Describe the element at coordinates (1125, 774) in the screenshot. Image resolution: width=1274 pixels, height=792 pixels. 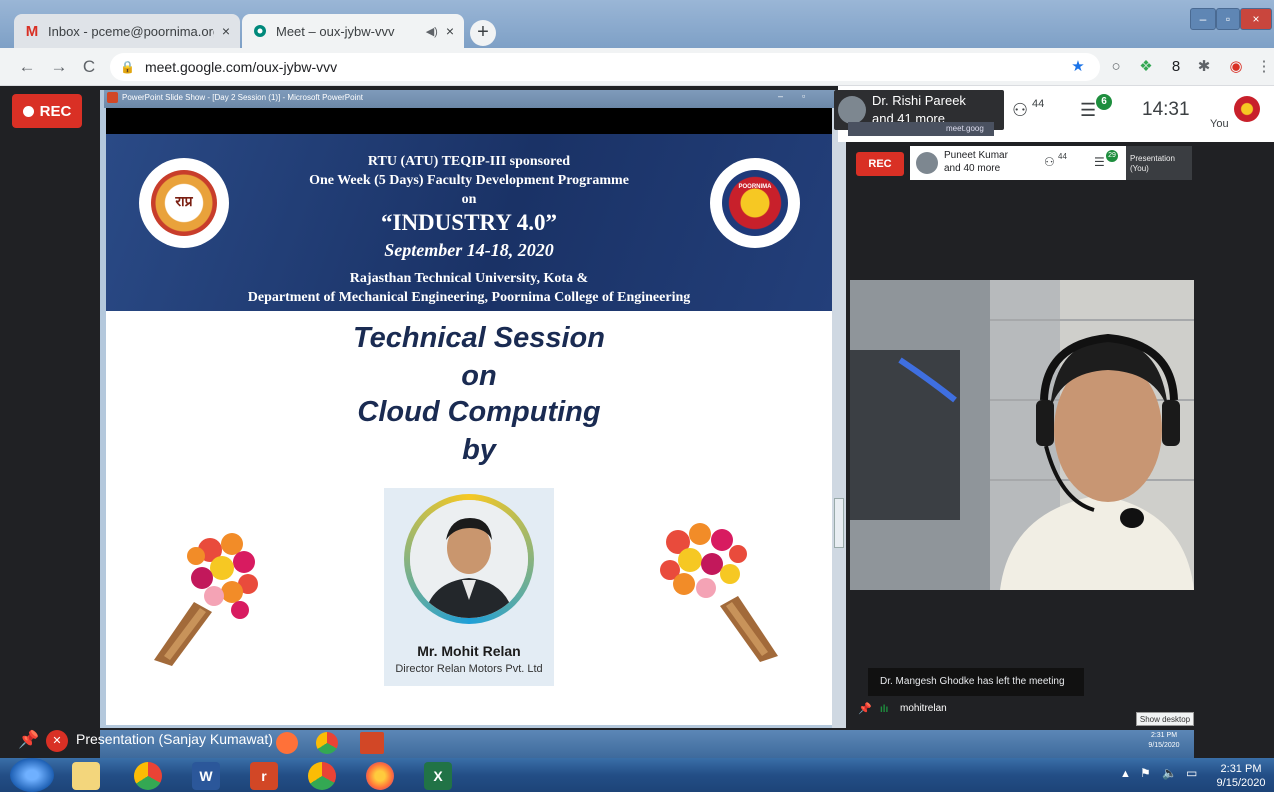
I see `tray-arrow-icon: ▲` at that location.